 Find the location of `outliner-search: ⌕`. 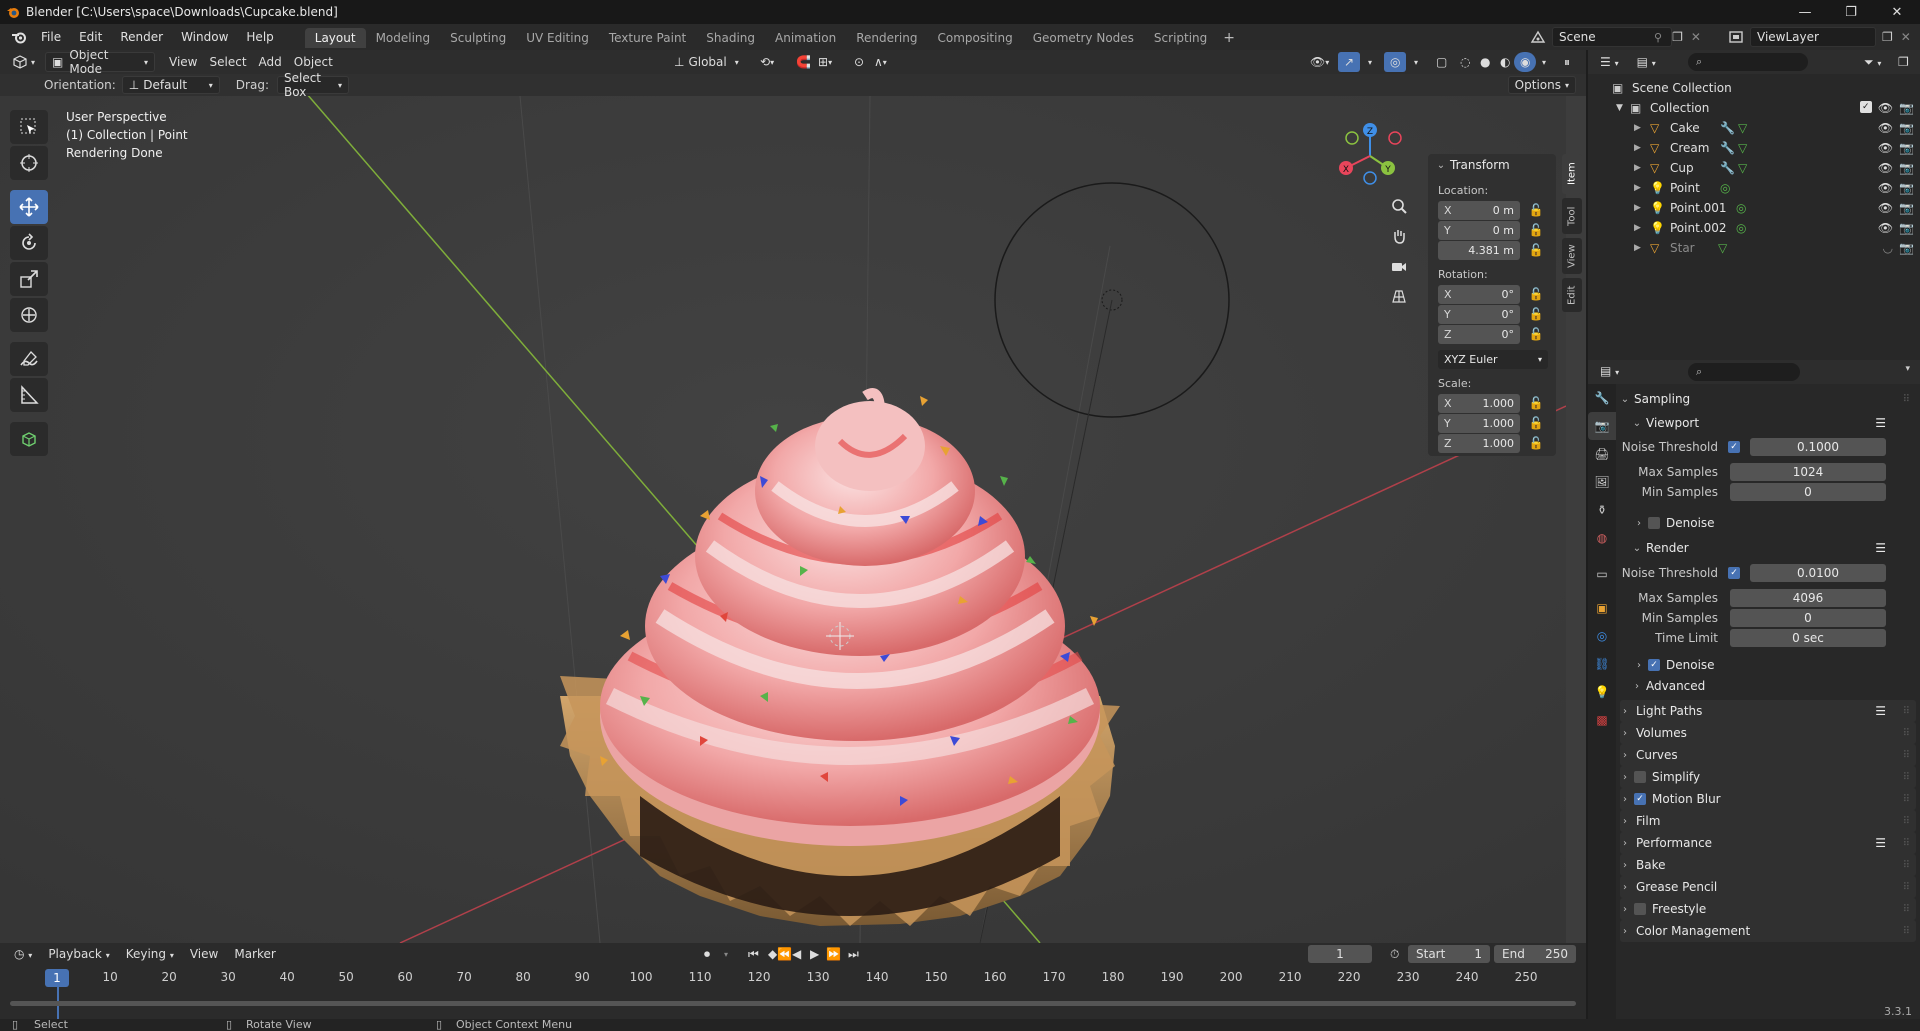

outliner-search: ⌕ is located at coordinates (1748, 62).